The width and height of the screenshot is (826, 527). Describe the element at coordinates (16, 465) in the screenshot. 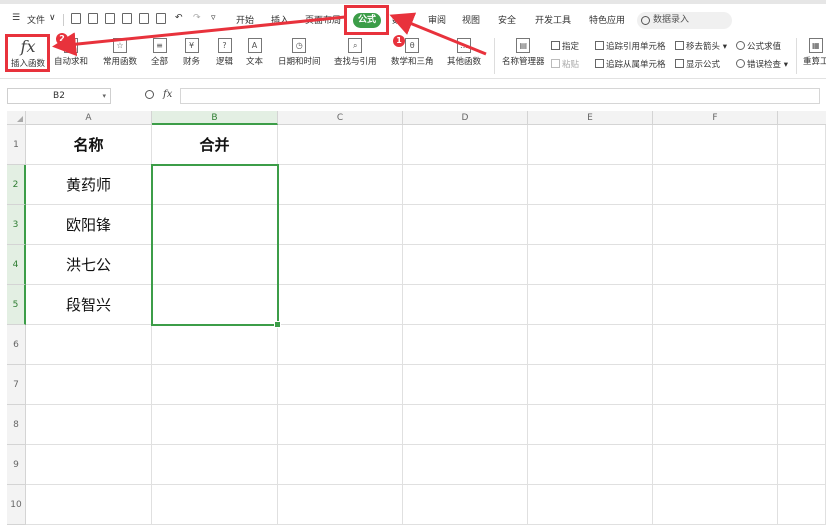

I see `row-header-9: 9` at that location.